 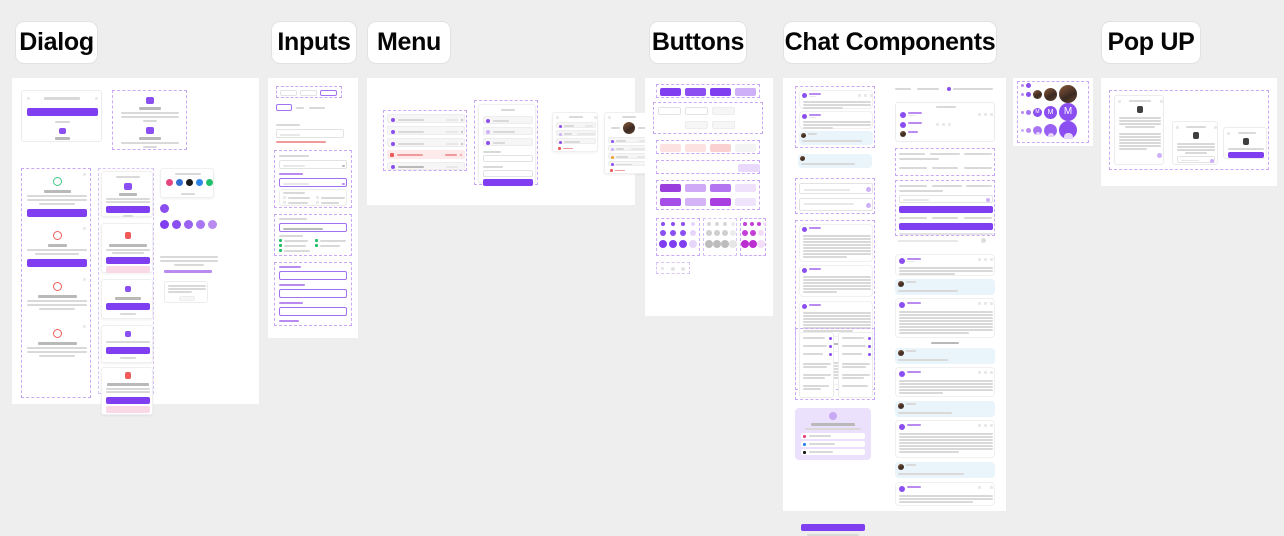 I want to click on button-link-selected, so click(x=749, y=168).